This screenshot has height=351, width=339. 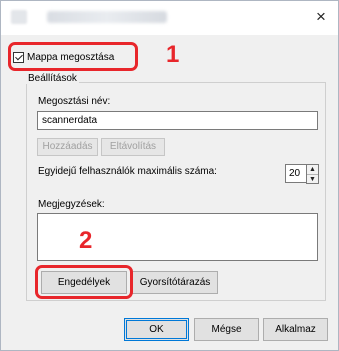 What do you see at coordinates (156, 329) in the screenshot?
I see `ok-button: OK` at bounding box center [156, 329].